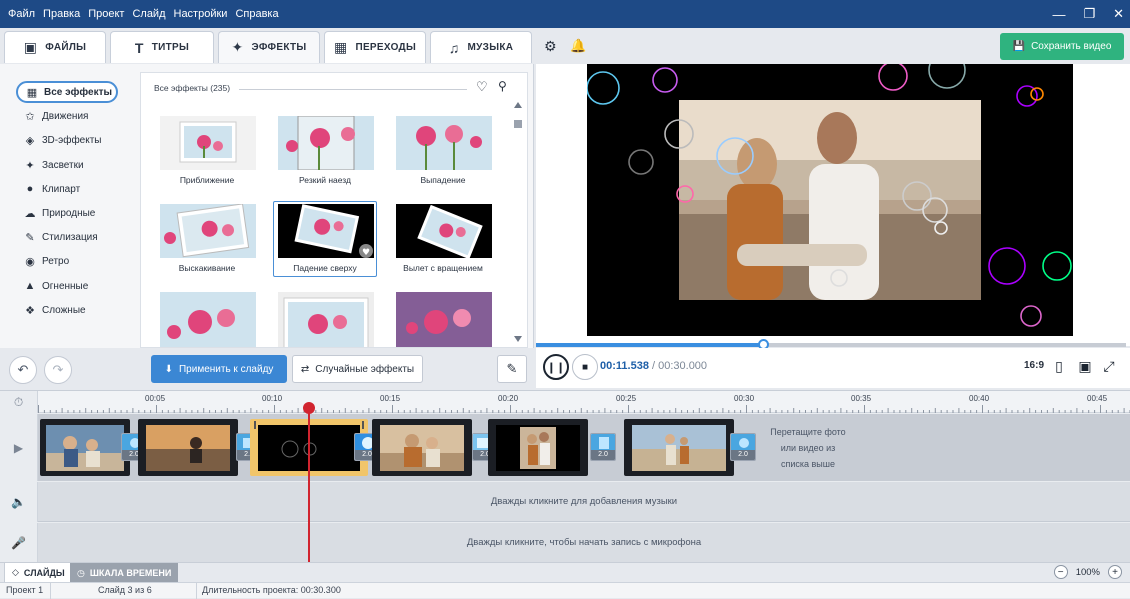  What do you see at coordinates (207, 151) in the screenshot?
I see `effect-thumb: Приближение` at bounding box center [207, 151].